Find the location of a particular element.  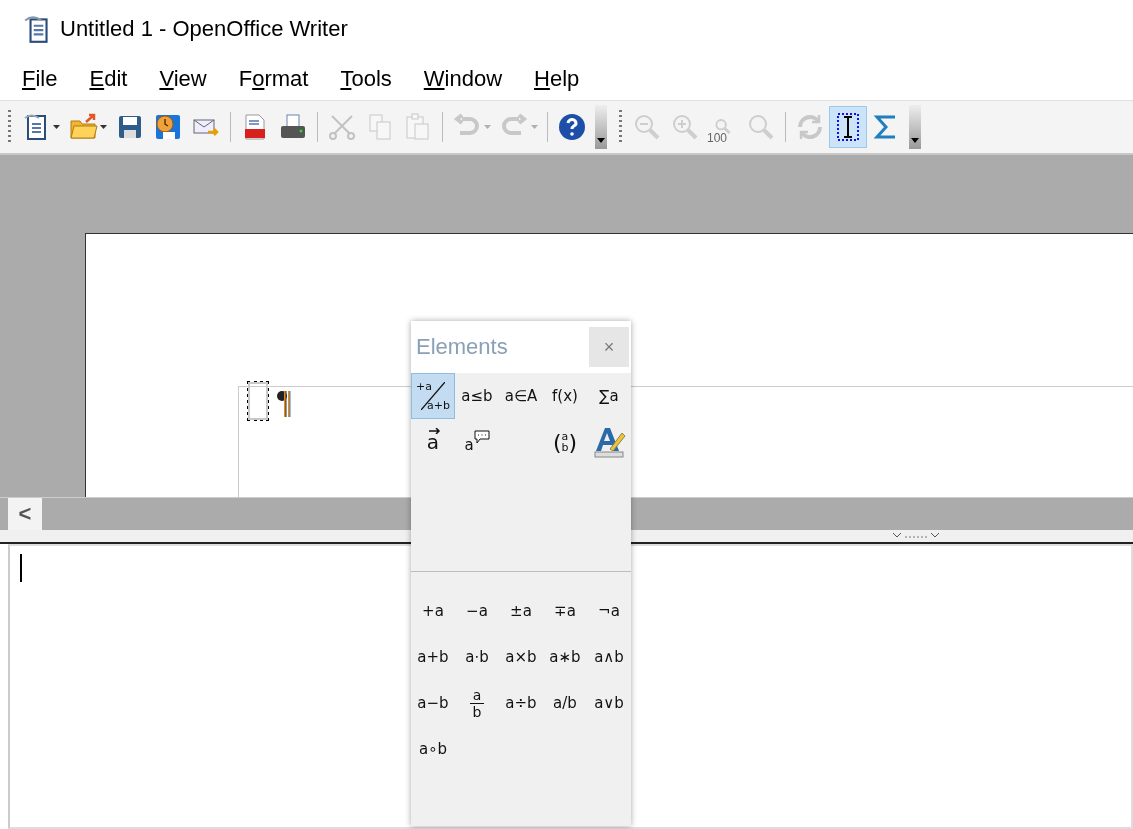

element-button: a+b is located at coordinates (433, 657).